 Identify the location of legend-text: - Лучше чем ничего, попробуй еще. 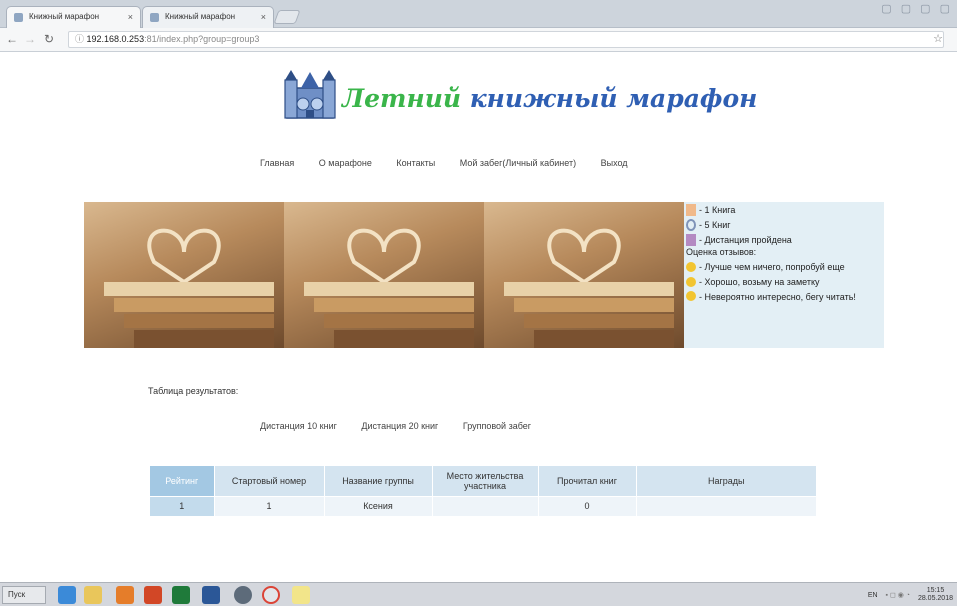
(772, 267).